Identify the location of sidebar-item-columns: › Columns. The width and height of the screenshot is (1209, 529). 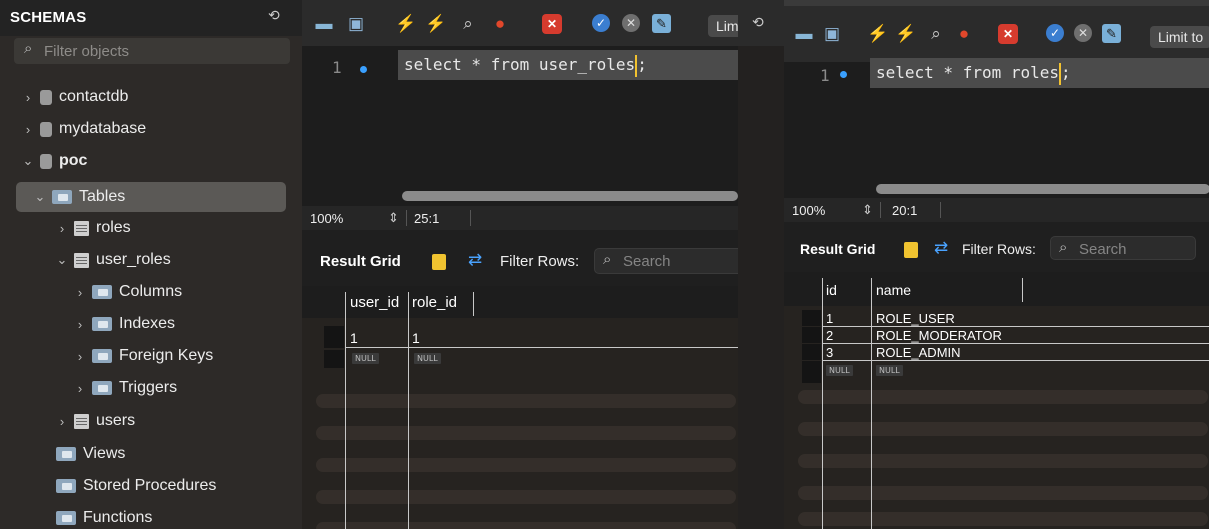
(128, 292).